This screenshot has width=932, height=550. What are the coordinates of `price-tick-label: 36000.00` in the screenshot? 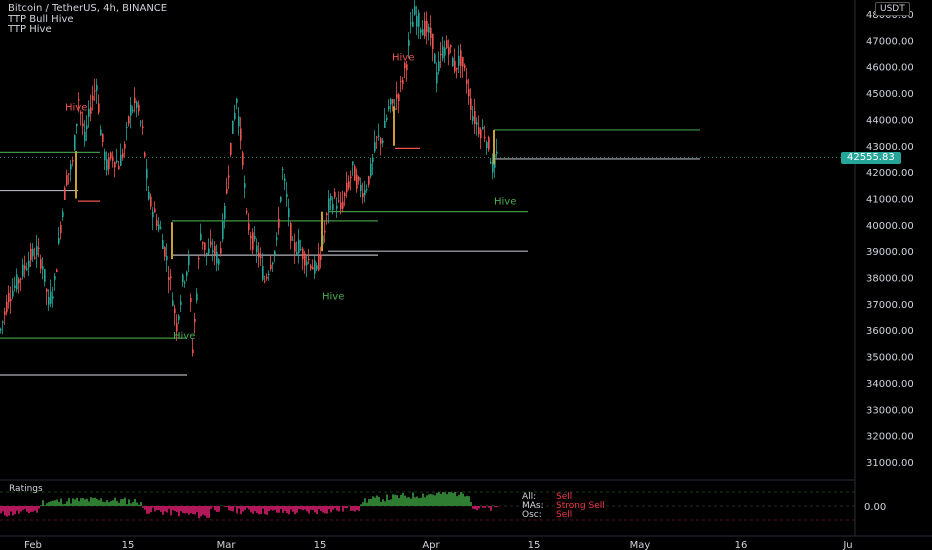 It's located at (890, 331).